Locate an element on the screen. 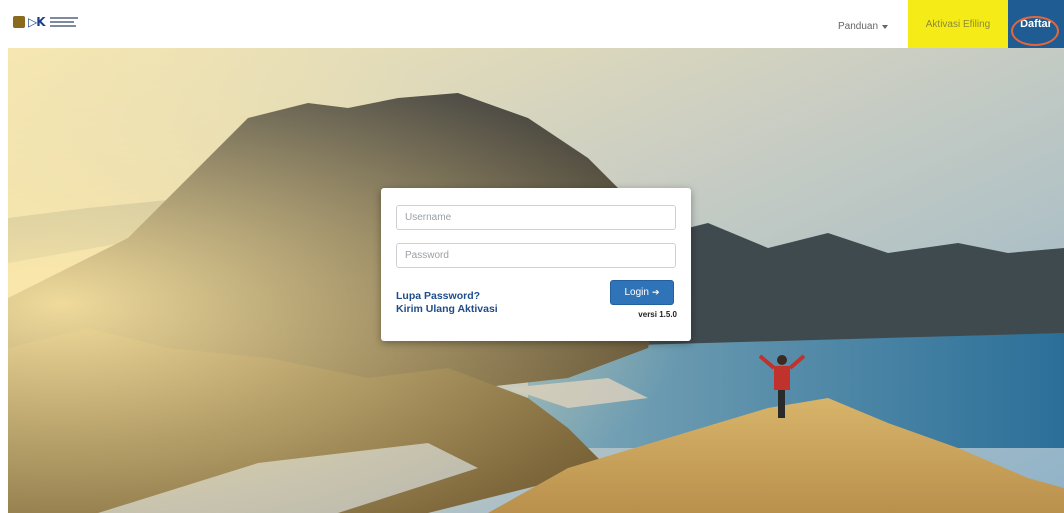 Image resolution: width=1064 pixels, height=513 pixels. top-navbar: ▷K Panduan Aktivasi Efiling Daftar is located at coordinates (532, 24).